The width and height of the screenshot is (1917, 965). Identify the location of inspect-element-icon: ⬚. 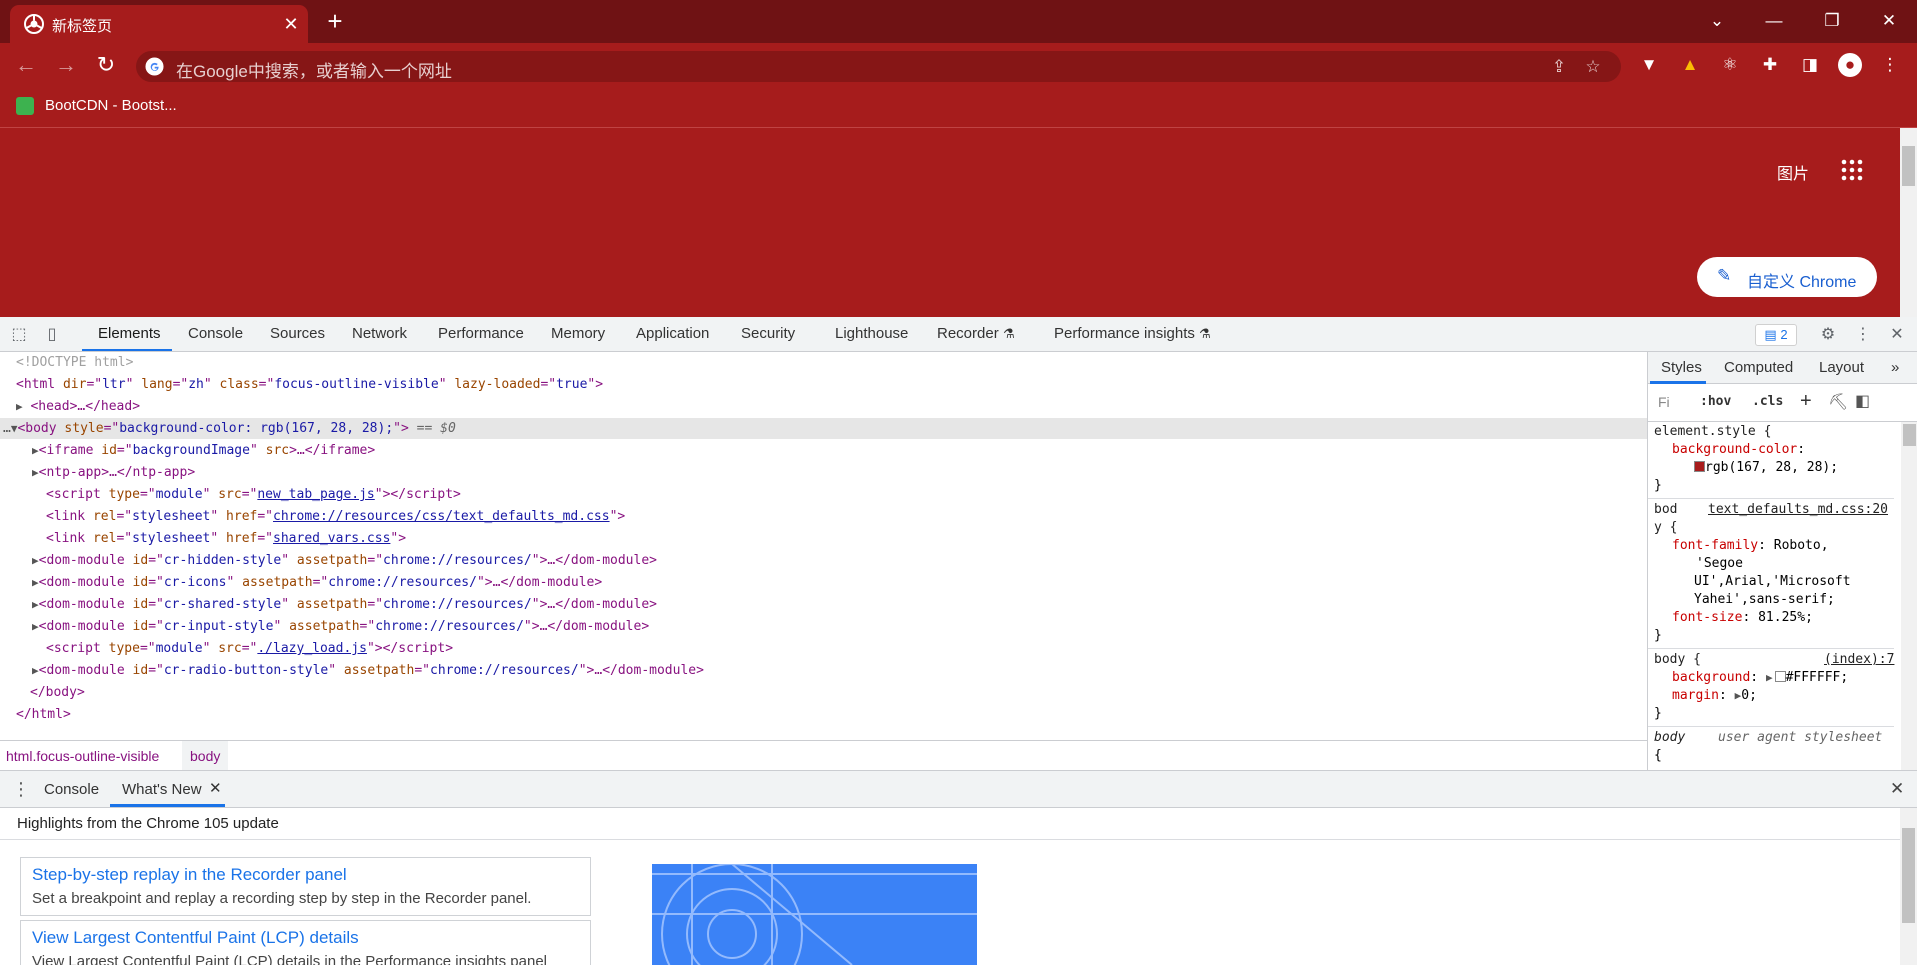
(19, 335).